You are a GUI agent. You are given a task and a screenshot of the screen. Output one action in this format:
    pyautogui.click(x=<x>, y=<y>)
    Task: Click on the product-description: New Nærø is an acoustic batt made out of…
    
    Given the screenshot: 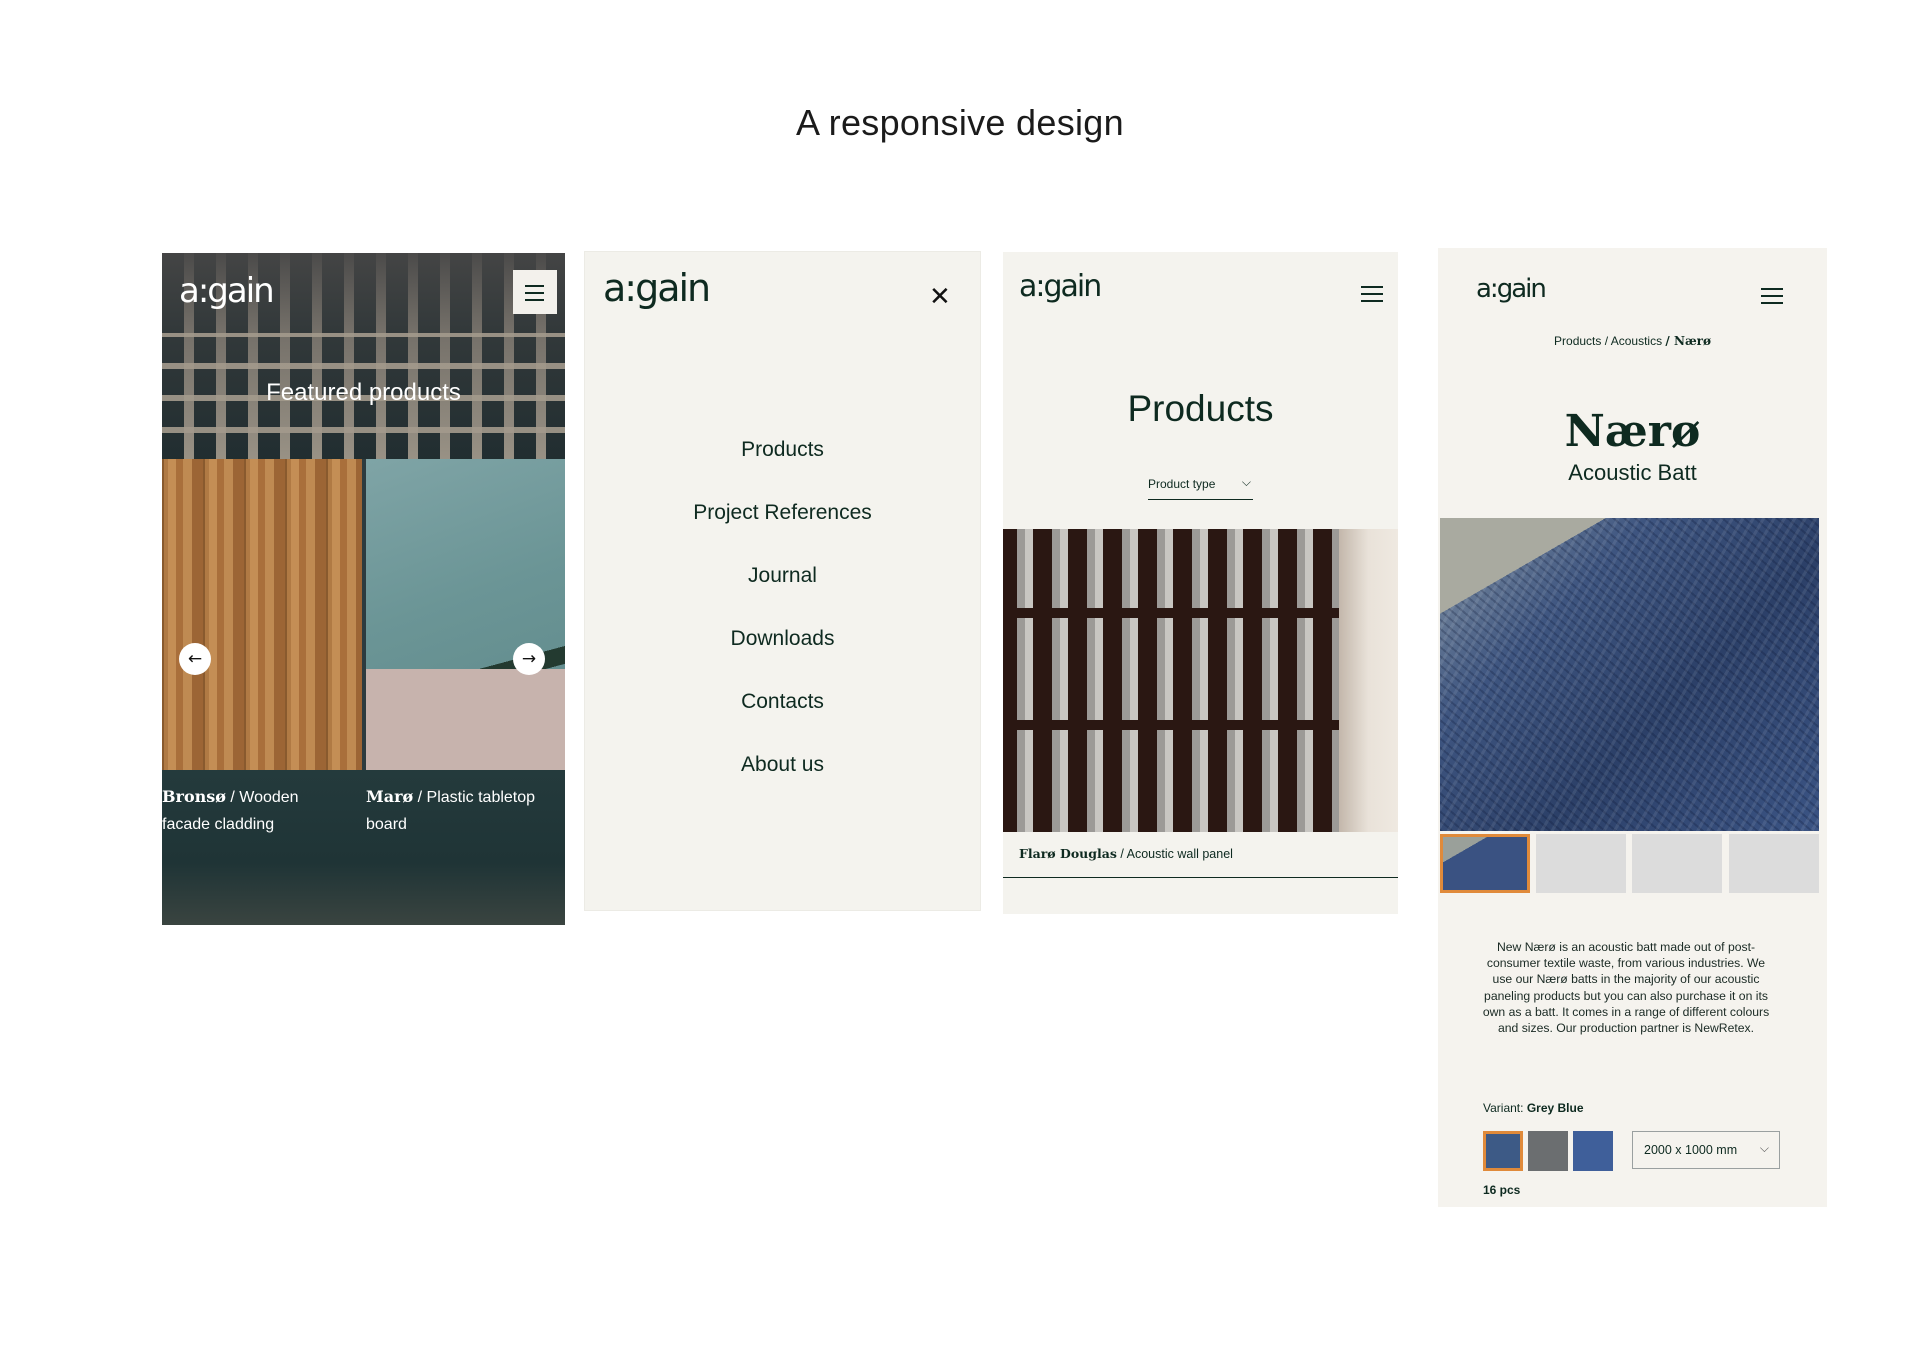 What is the action you would take?
    pyautogui.click(x=1626, y=988)
    